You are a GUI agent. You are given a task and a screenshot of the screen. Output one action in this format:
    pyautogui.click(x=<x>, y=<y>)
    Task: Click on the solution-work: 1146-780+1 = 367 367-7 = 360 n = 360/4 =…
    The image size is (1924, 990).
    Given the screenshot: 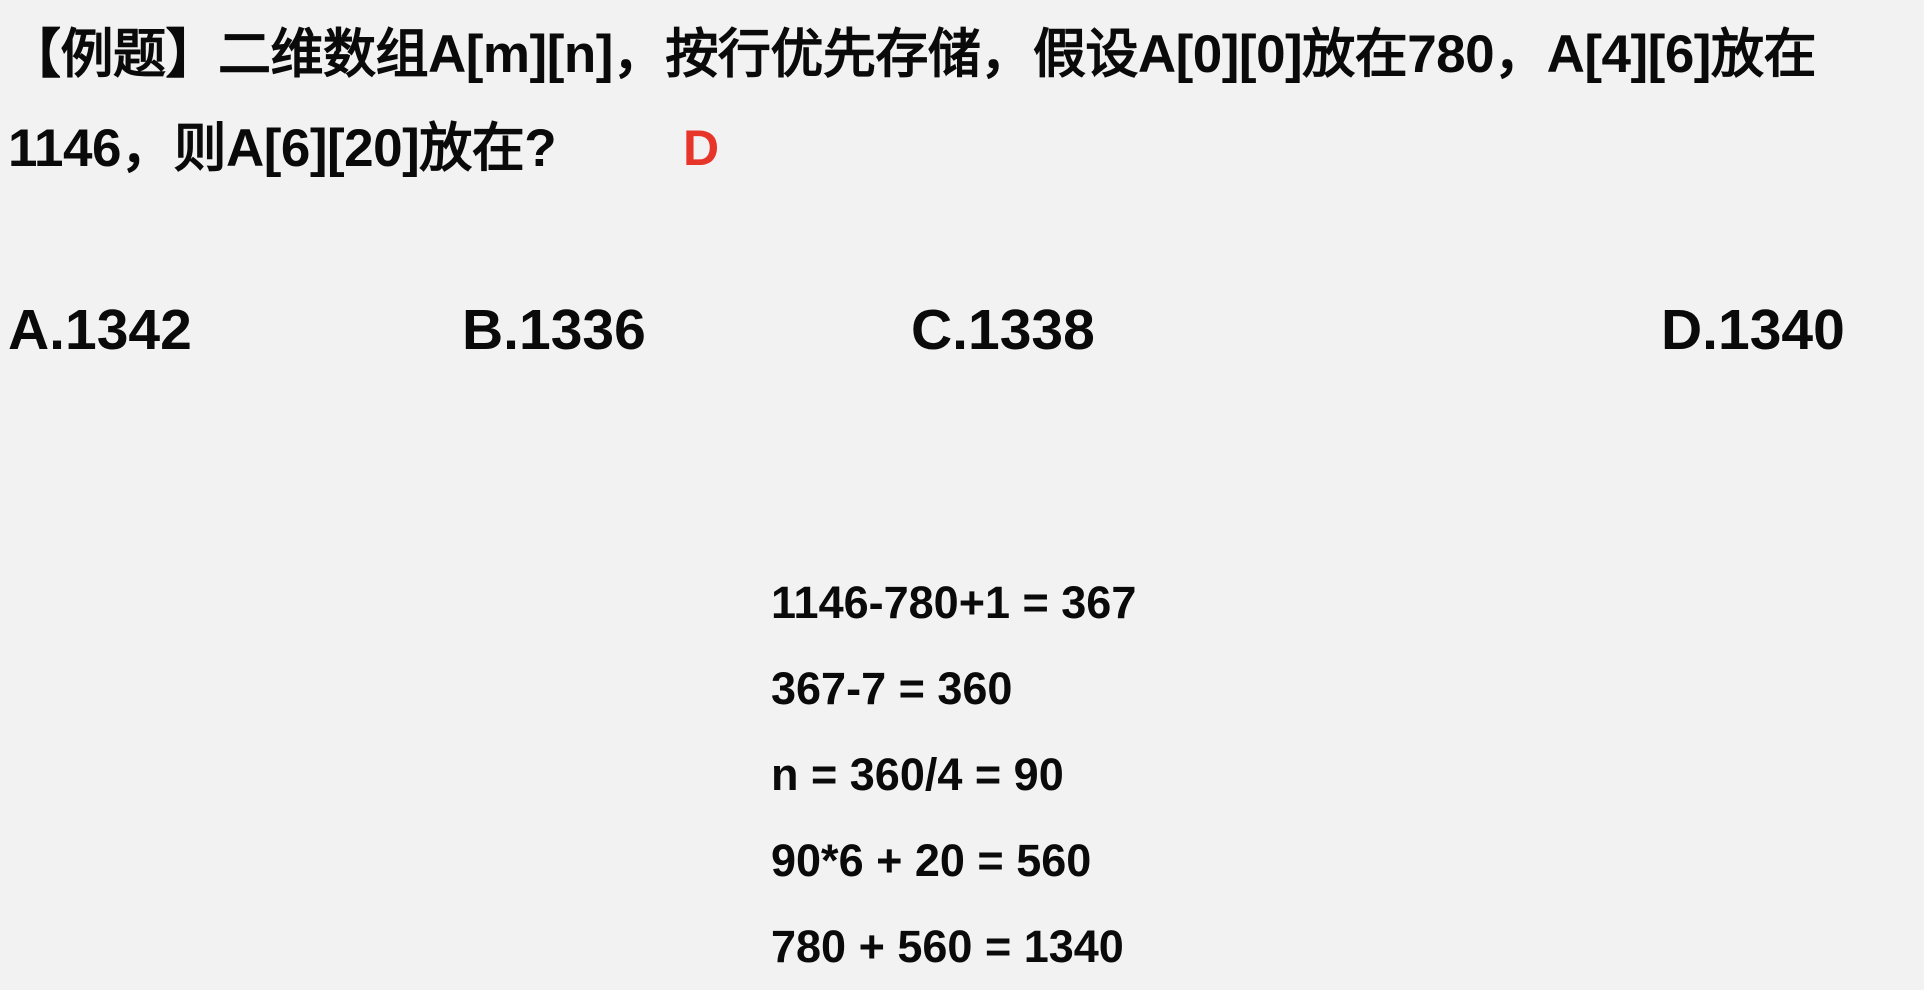 What is the action you would take?
    pyautogui.click(x=953, y=775)
    